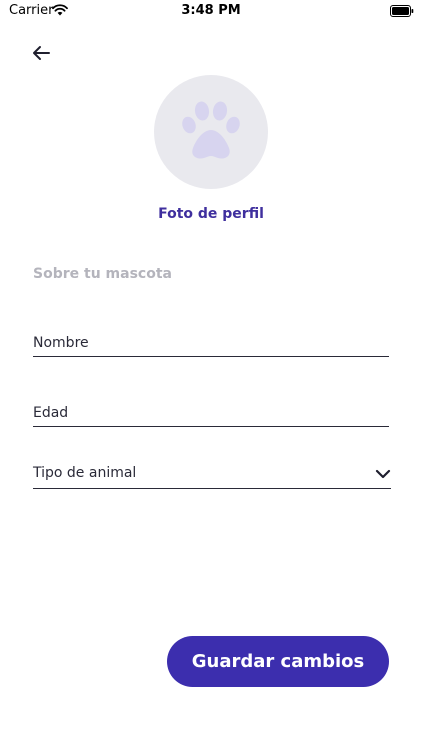  I want to click on status-bar: Carrier 3:48 PM, so click(211, 12).